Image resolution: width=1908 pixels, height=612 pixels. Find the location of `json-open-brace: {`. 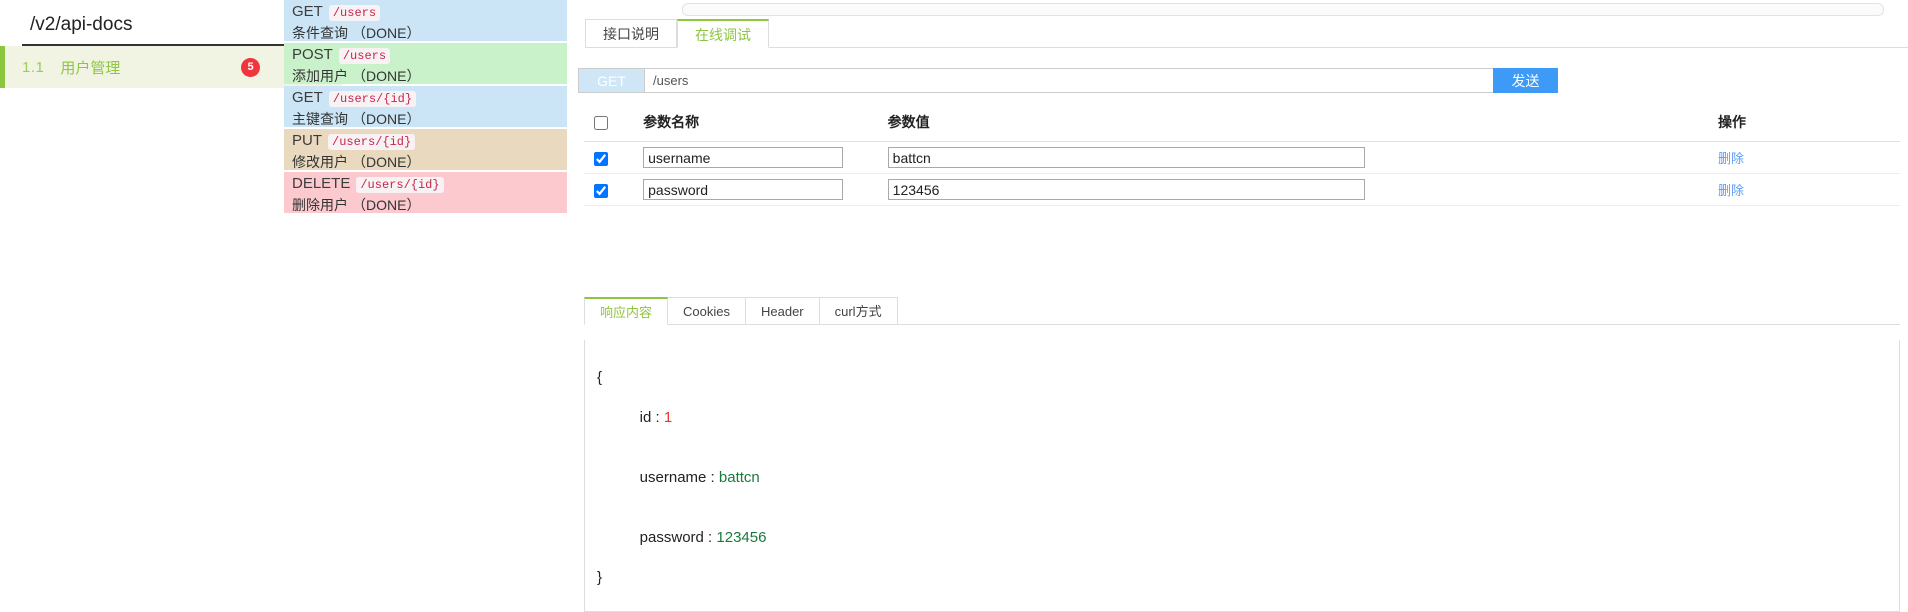

json-open-brace: { is located at coordinates (600, 377).